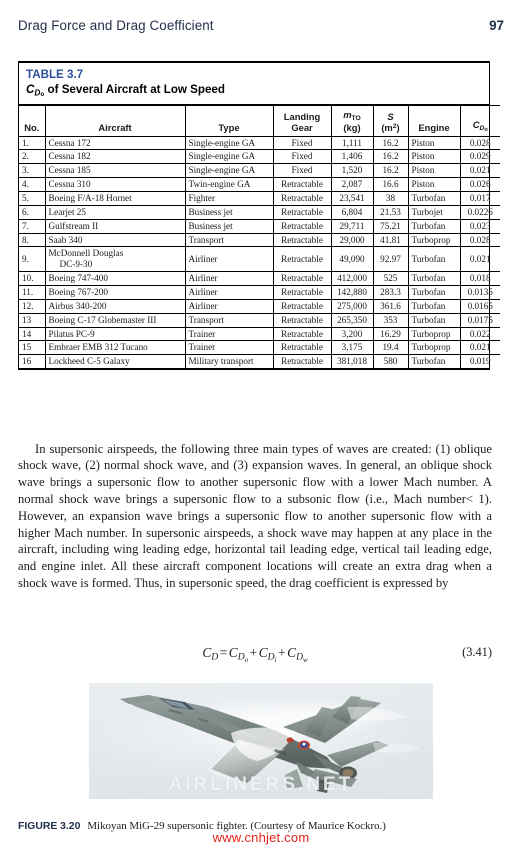 The image size is (522, 849). I want to click on cell-aircraft: Boeing C-17 Globemaster III, so click(115, 320).